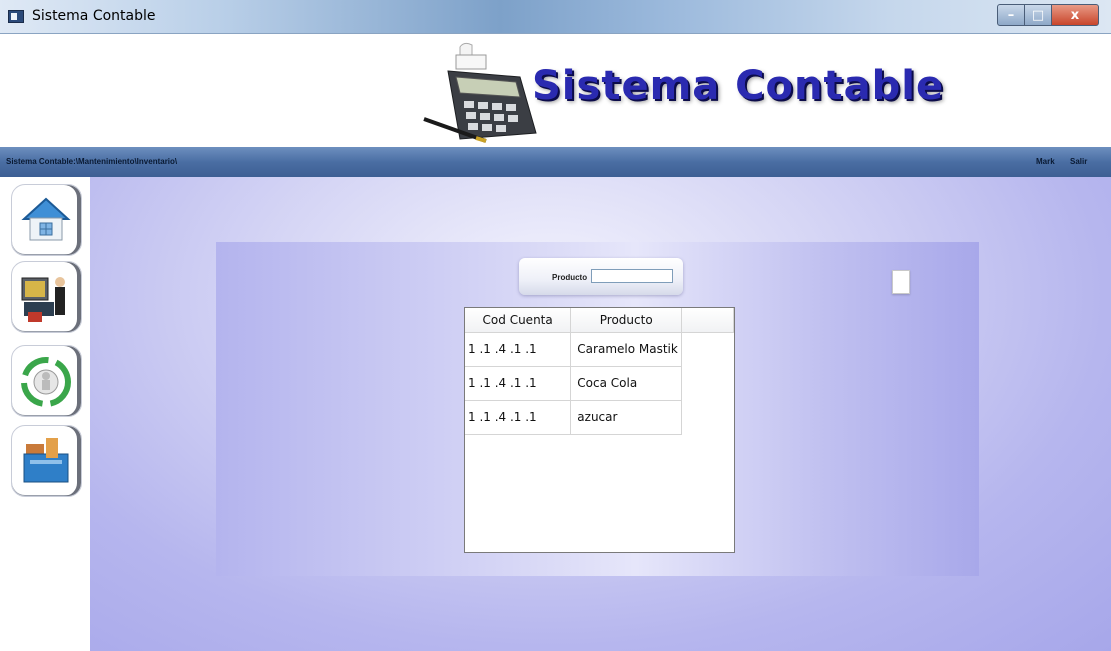 The image size is (1111, 651). What do you see at coordinates (626, 320) in the screenshot?
I see `column-header-producto: Producto` at bounding box center [626, 320].